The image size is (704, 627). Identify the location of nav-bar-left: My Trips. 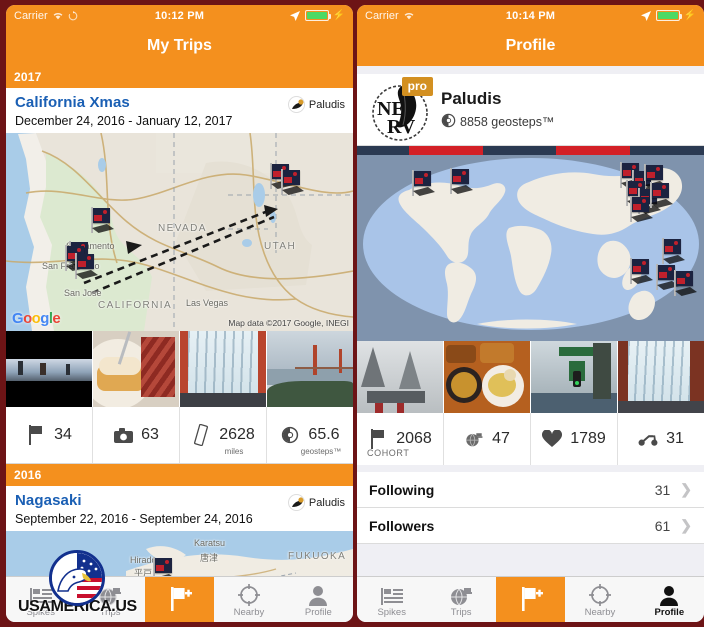
(179, 46).